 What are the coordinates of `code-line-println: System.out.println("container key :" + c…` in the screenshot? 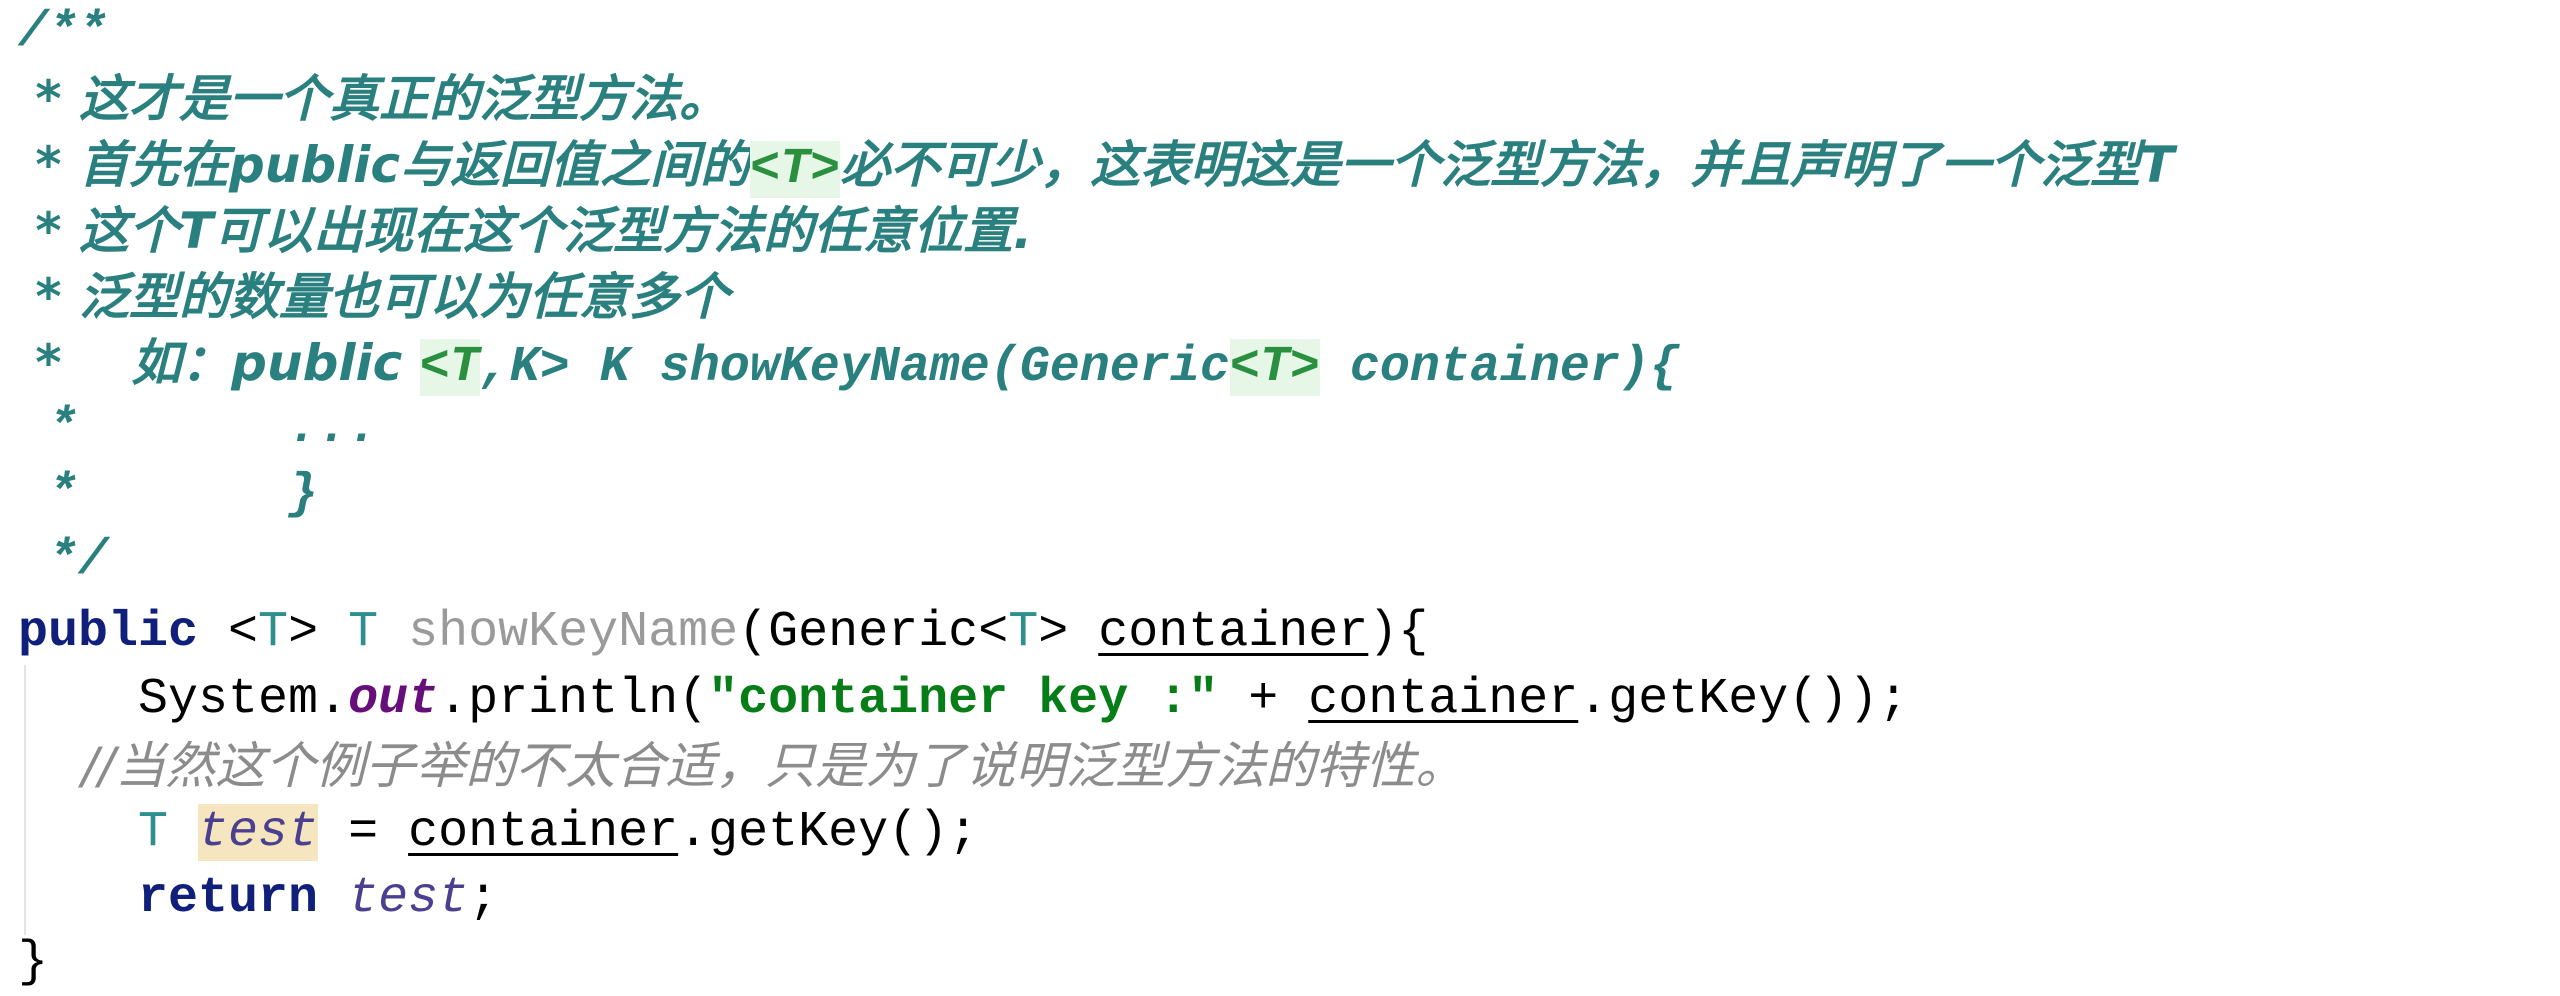 It's located at (963, 700).